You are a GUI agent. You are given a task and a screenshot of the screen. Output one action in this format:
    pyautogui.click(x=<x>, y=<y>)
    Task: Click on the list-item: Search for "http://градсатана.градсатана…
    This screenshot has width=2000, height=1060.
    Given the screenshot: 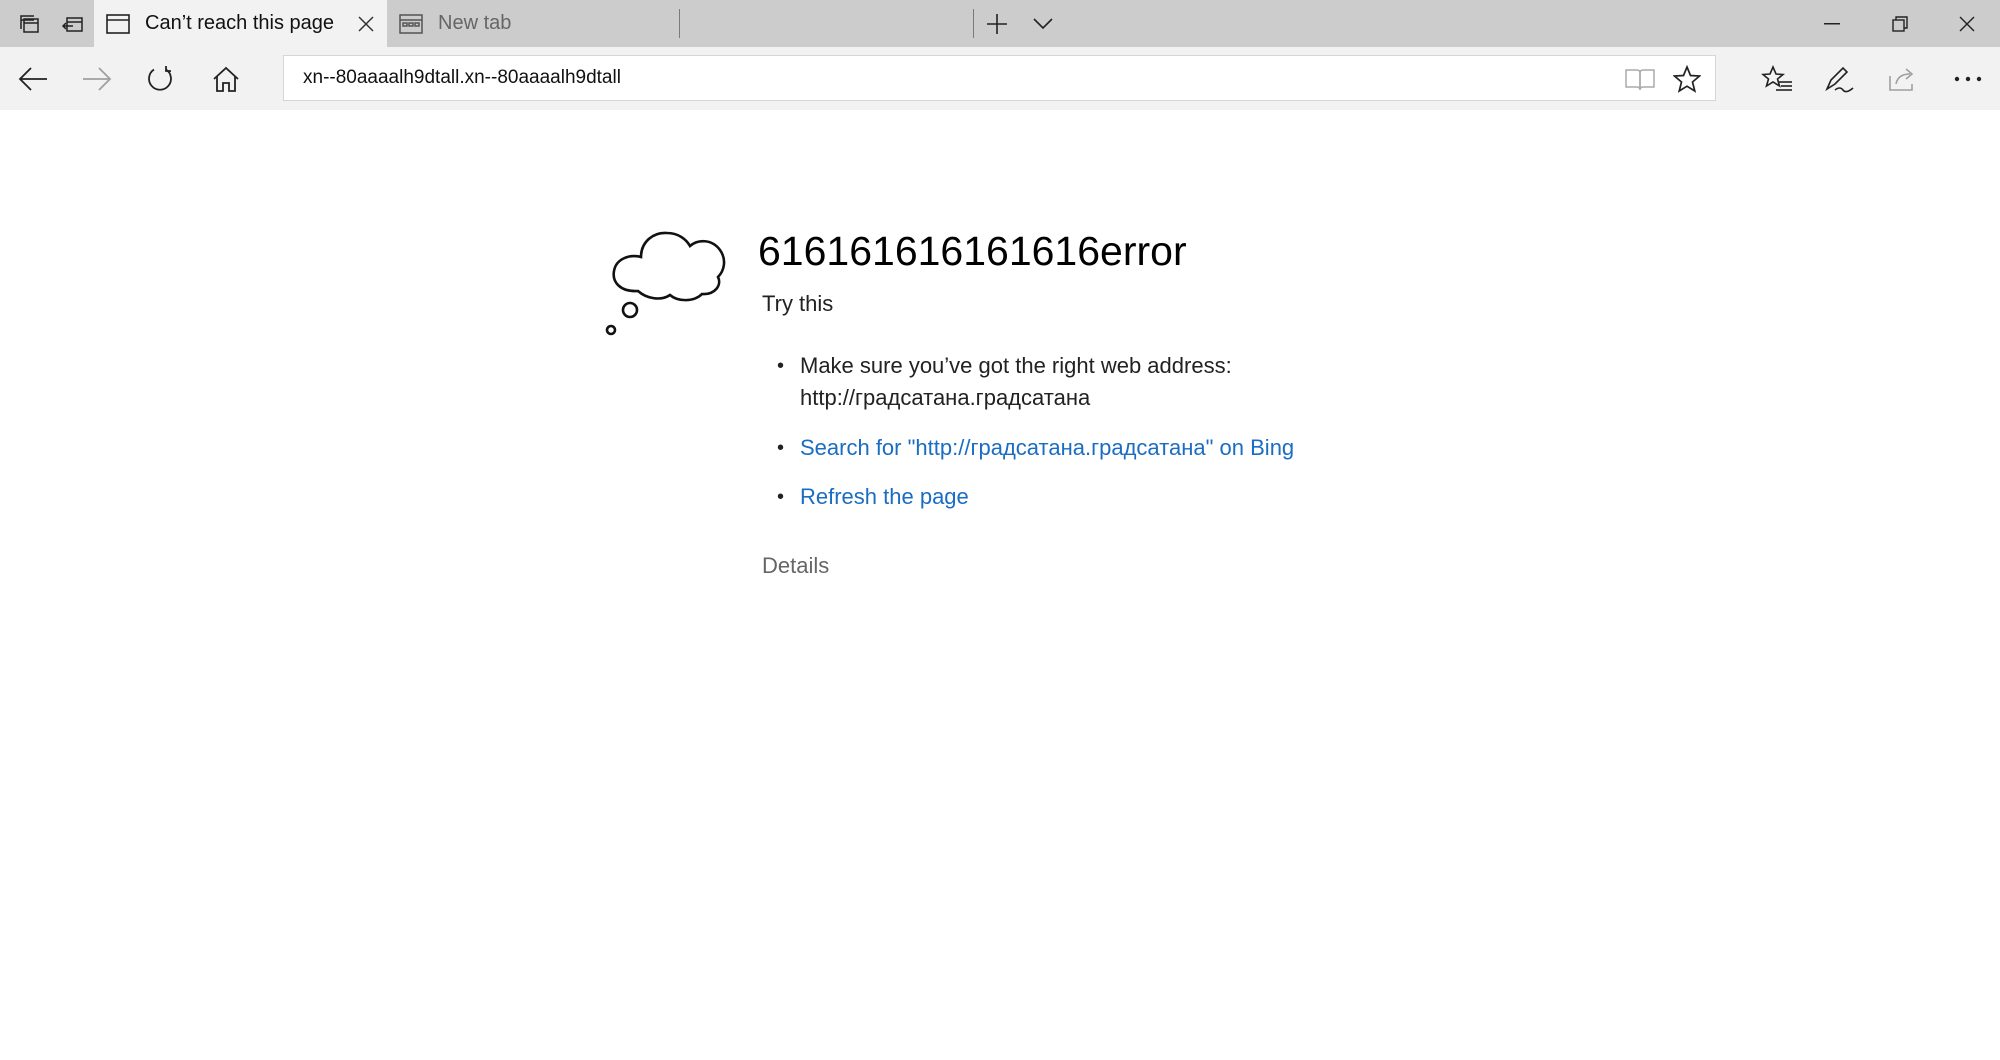 What is the action you would take?
    pyautogui.click(x=1028, y=448)
    